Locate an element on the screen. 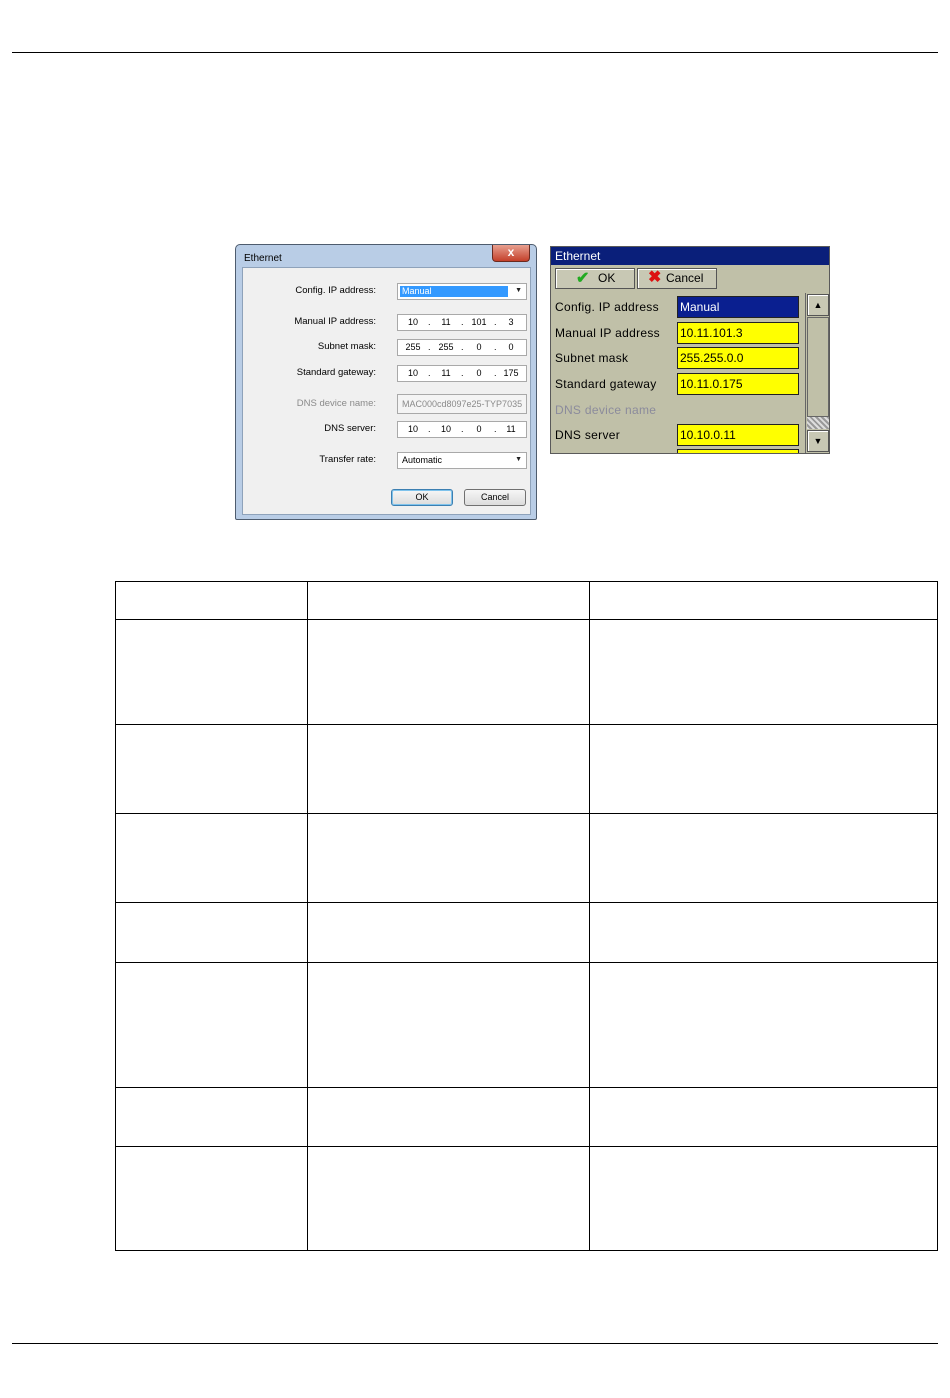 The image size is (950, 1398). device-ok-label: OK is located at coordinates (607, 278).